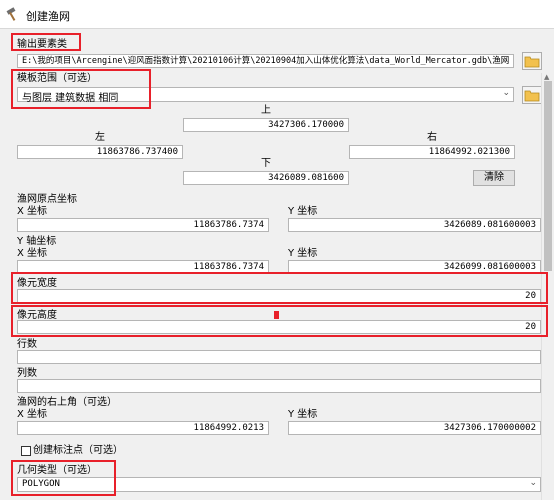  Describe the element at coordinates (42, 44) in the screenshot. I see `output-features-label: 输出要素类` at that location.